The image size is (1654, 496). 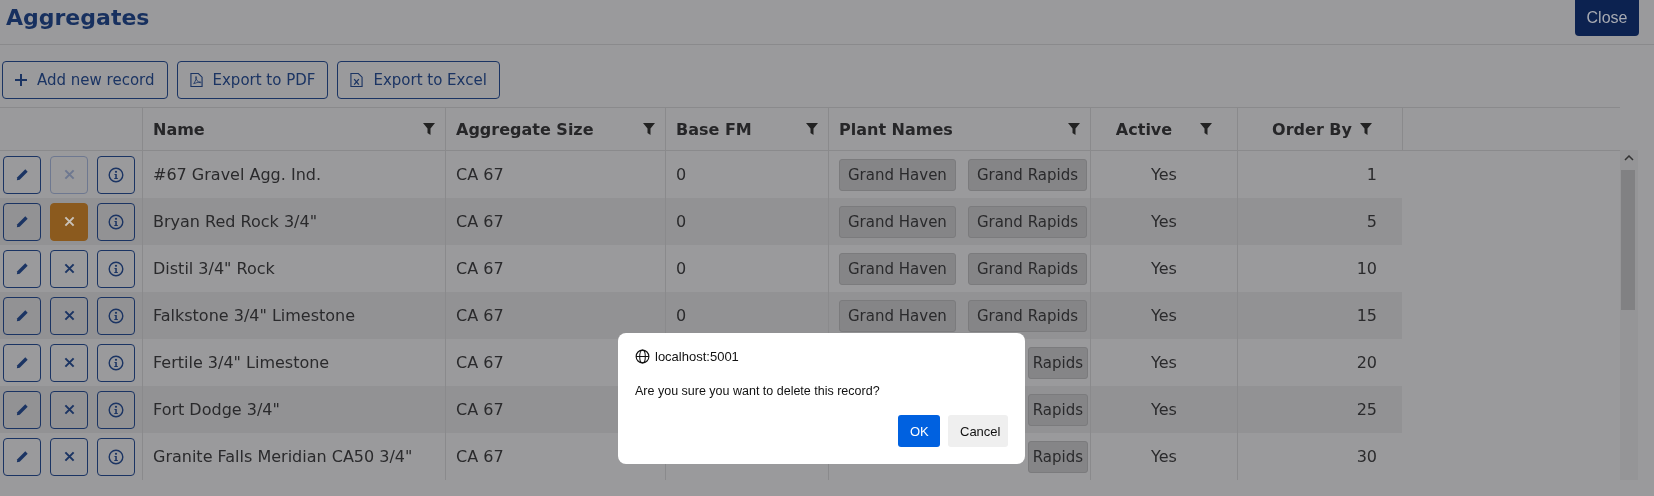 I want to click on ok-button: OK, so click(x=919, y=431).